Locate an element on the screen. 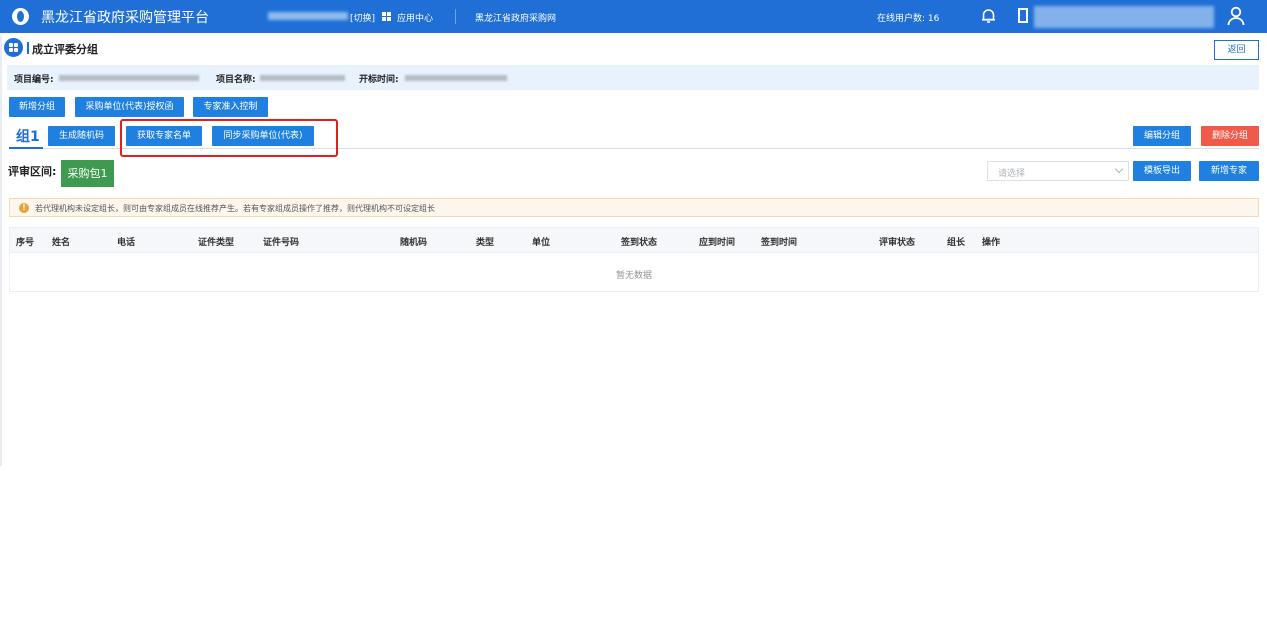  generate-random-code-button: 生成随机码 is located at coordinates (81, 136).